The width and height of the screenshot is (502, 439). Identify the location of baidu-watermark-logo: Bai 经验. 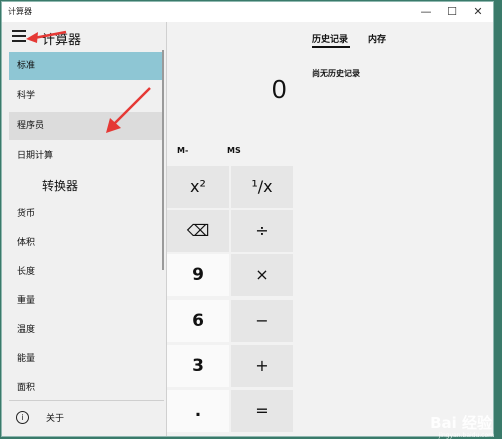
(461, 423).